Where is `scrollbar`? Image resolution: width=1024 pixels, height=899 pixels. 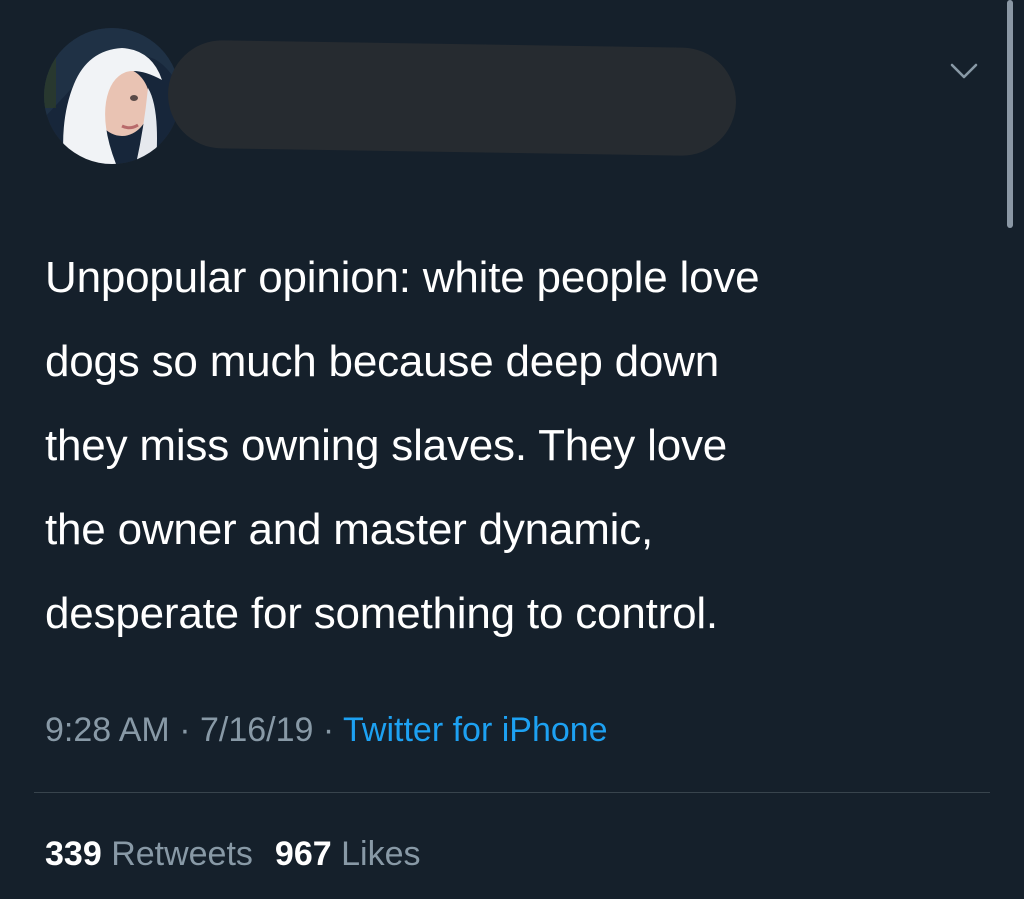
scrollbar is located at coordinates (1010, 114).